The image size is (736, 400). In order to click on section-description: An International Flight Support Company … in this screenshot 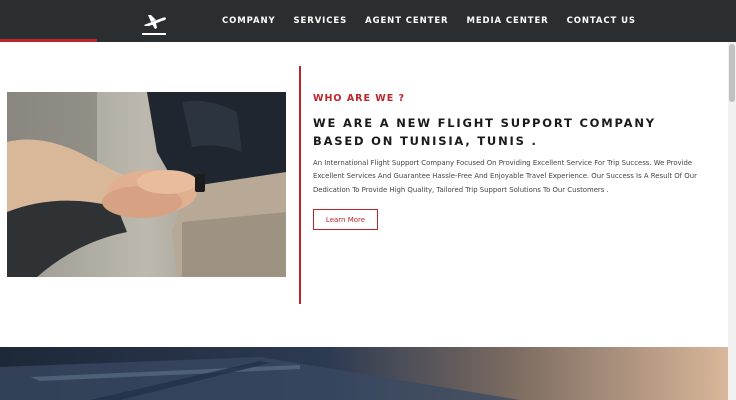, I will do `click(505, 176)`.